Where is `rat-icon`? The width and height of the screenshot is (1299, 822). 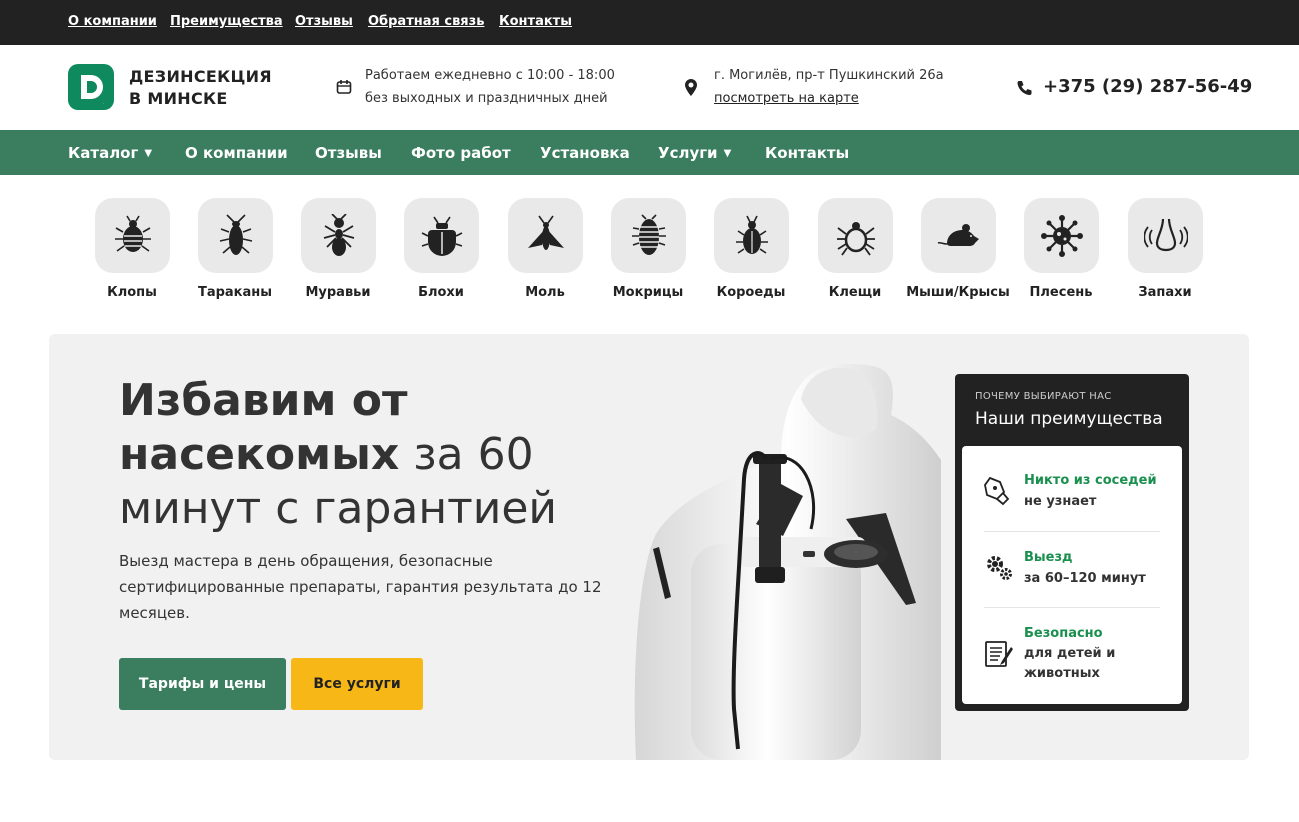
rat-icon is located at coordinates (958, 235).